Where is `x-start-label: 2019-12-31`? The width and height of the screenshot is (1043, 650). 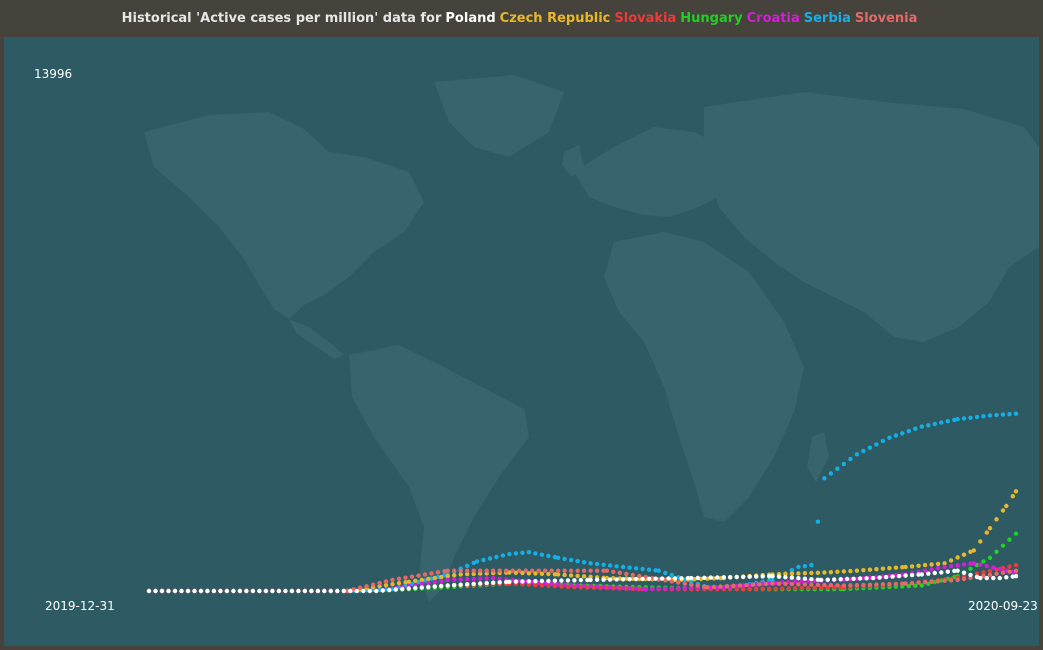 x-start-label: 2019-12-31 is located at coordinates (80, 606).